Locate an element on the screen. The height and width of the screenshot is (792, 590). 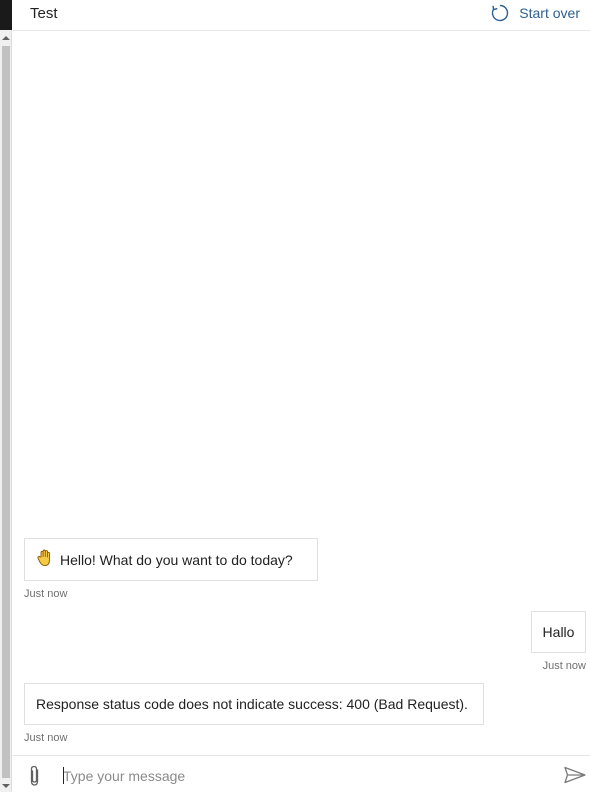
scrollbar is located at coordinates (6, 396).